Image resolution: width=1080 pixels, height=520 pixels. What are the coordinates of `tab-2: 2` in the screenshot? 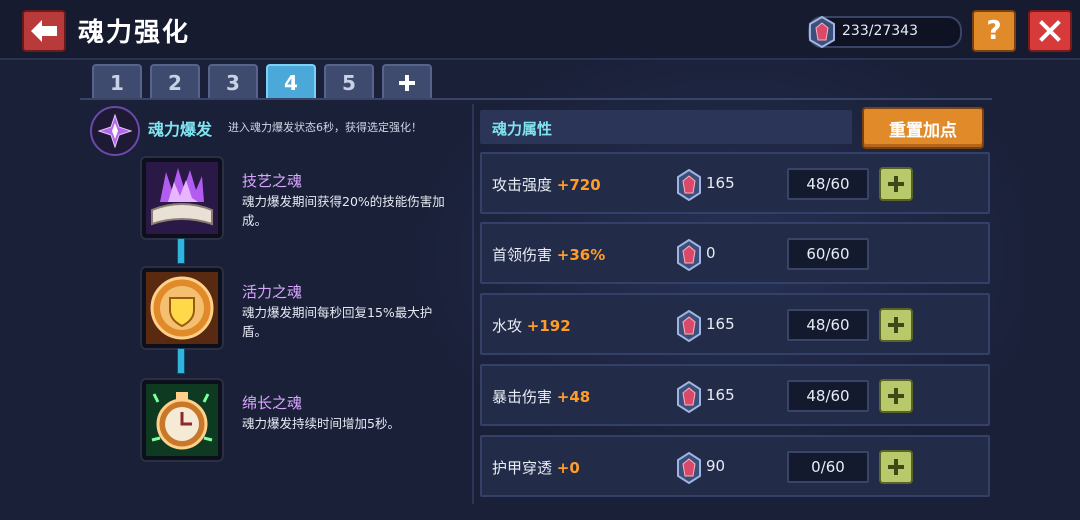 It's located at (175, 82).